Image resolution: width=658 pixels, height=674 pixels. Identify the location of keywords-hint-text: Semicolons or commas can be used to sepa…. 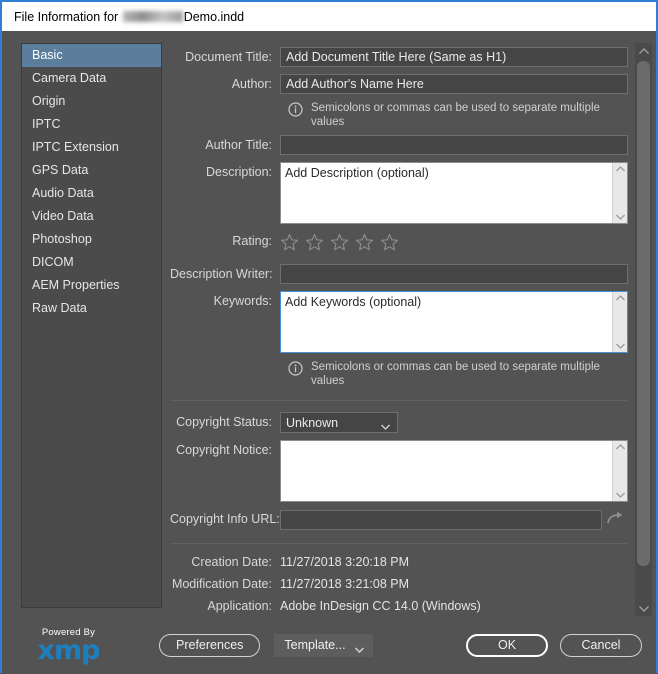
(459, 374).